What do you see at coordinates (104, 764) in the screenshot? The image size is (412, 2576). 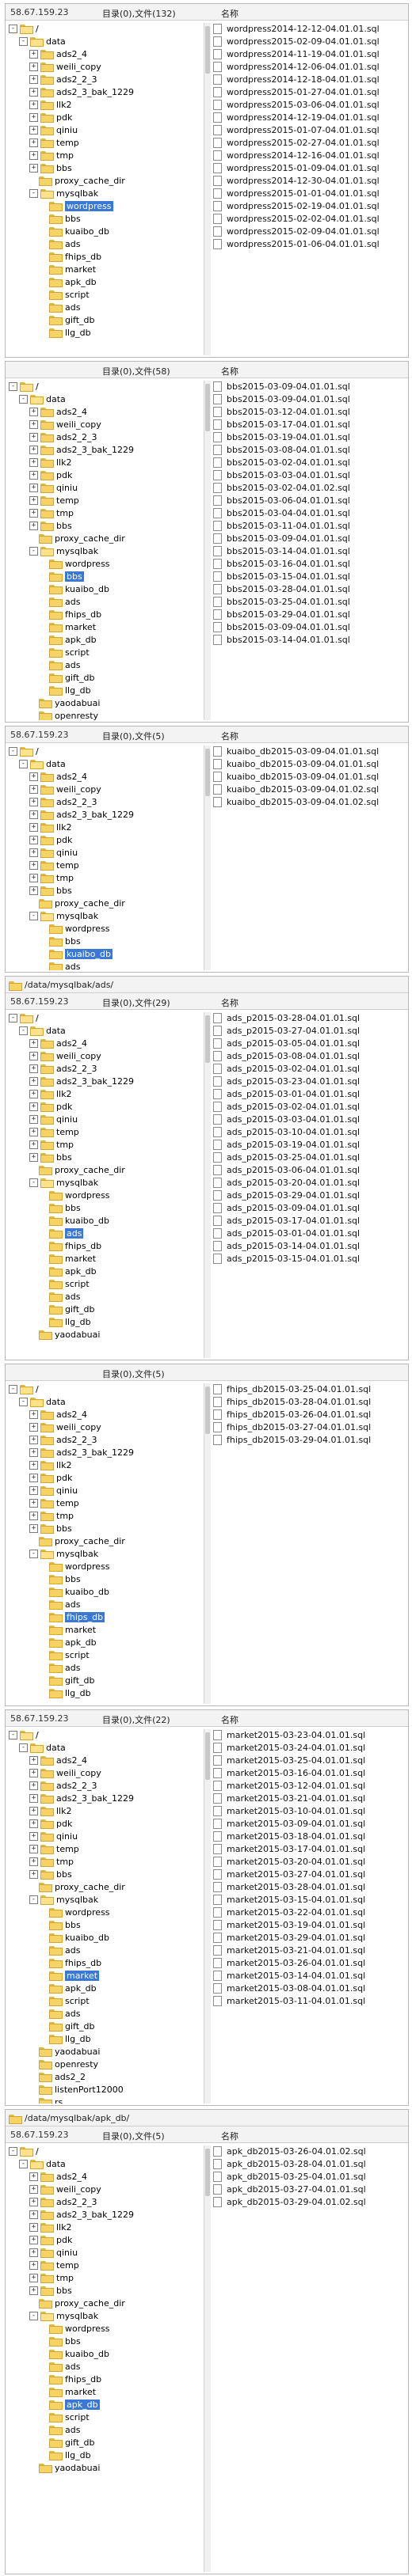 I see `tree-node: - data` at bounding box center [104, 764].